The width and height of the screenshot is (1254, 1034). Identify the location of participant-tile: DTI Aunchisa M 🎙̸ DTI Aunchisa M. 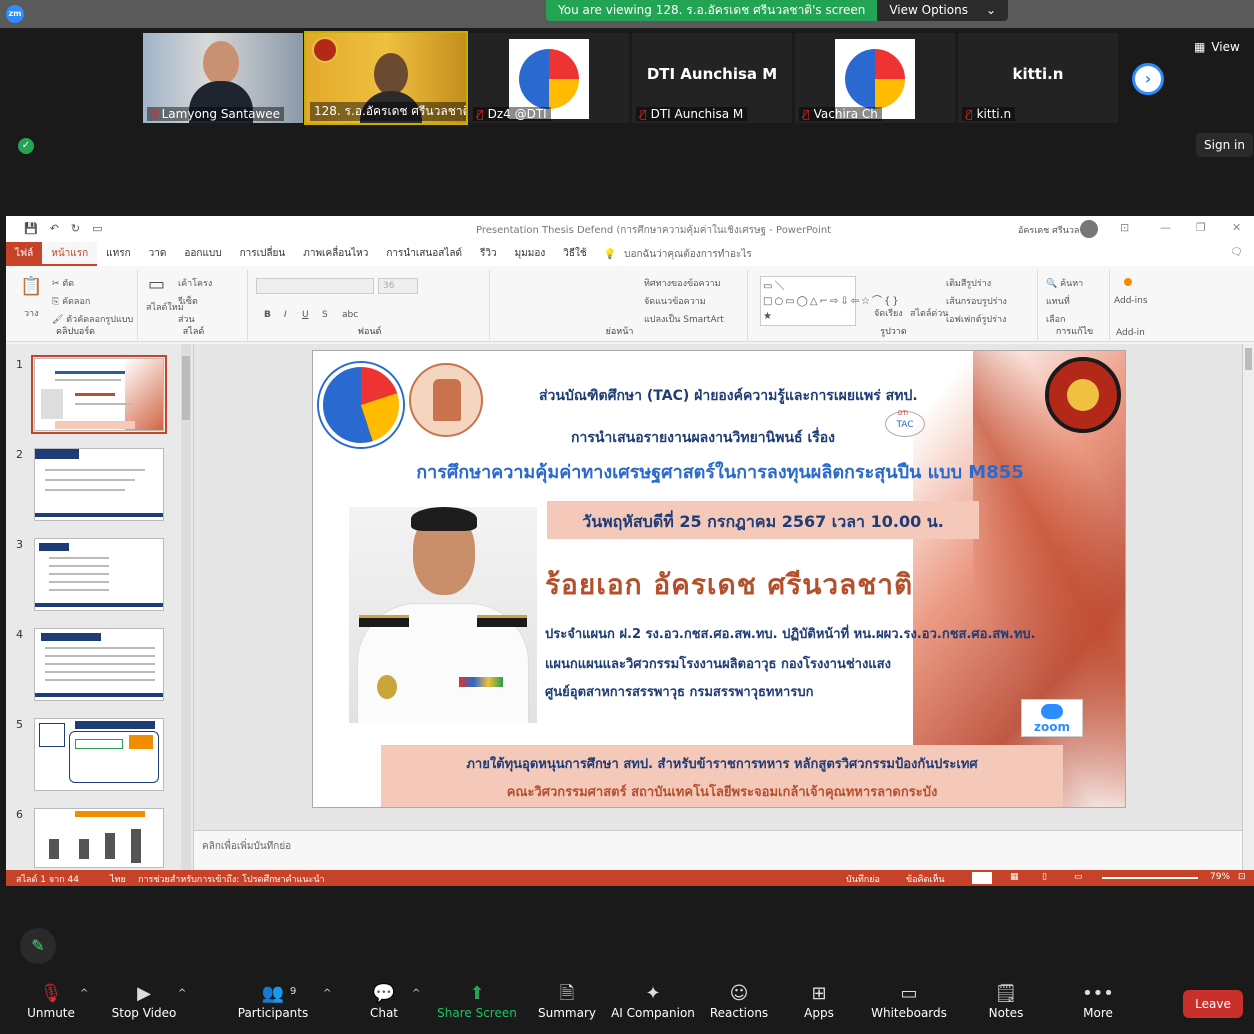
(712, 78).